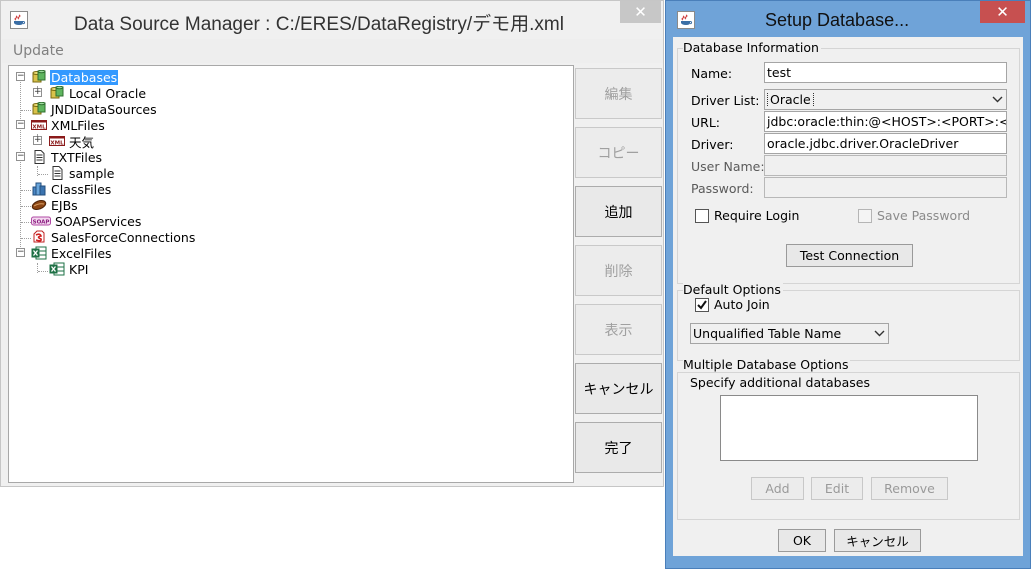 This screenshot has height=569, width=1031. What do you see at coordinates (69, 269) in the screenshot?
I see `tree-node-kpi: KPI` at bounding box center [69, 269].